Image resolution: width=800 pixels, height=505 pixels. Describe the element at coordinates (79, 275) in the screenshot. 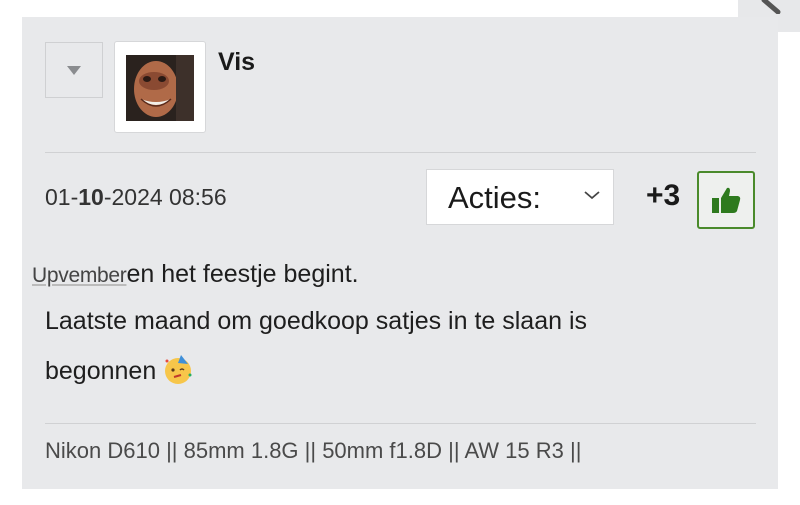

I see `tag-link: Upvember` at that location.